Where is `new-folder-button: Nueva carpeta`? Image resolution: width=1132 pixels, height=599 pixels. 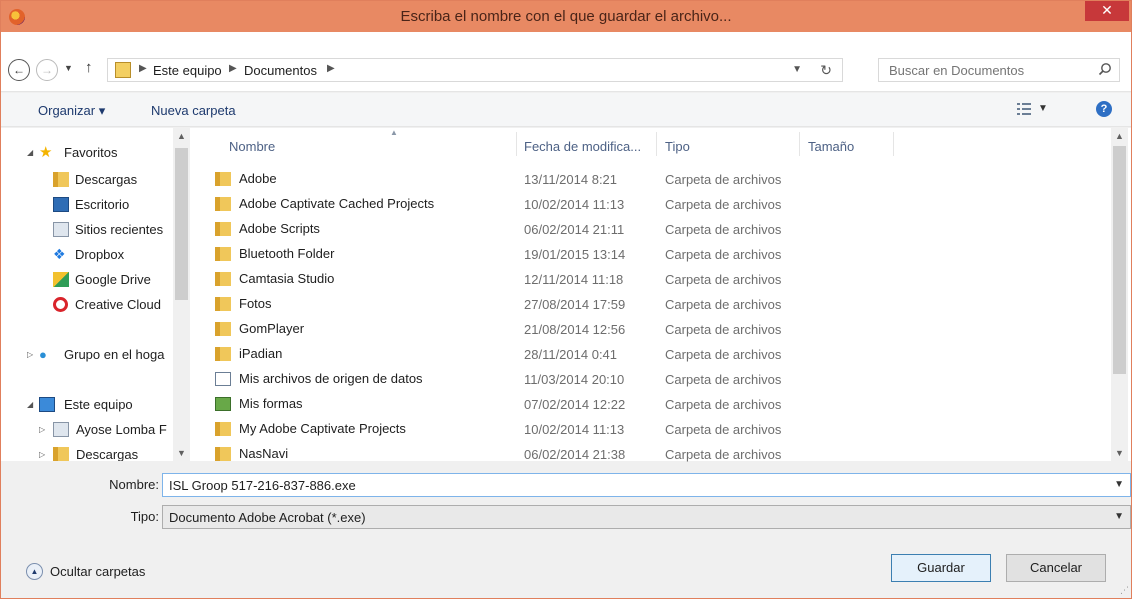 new-folder-button: Nueva carpeta is located at coordinates (193, 110).